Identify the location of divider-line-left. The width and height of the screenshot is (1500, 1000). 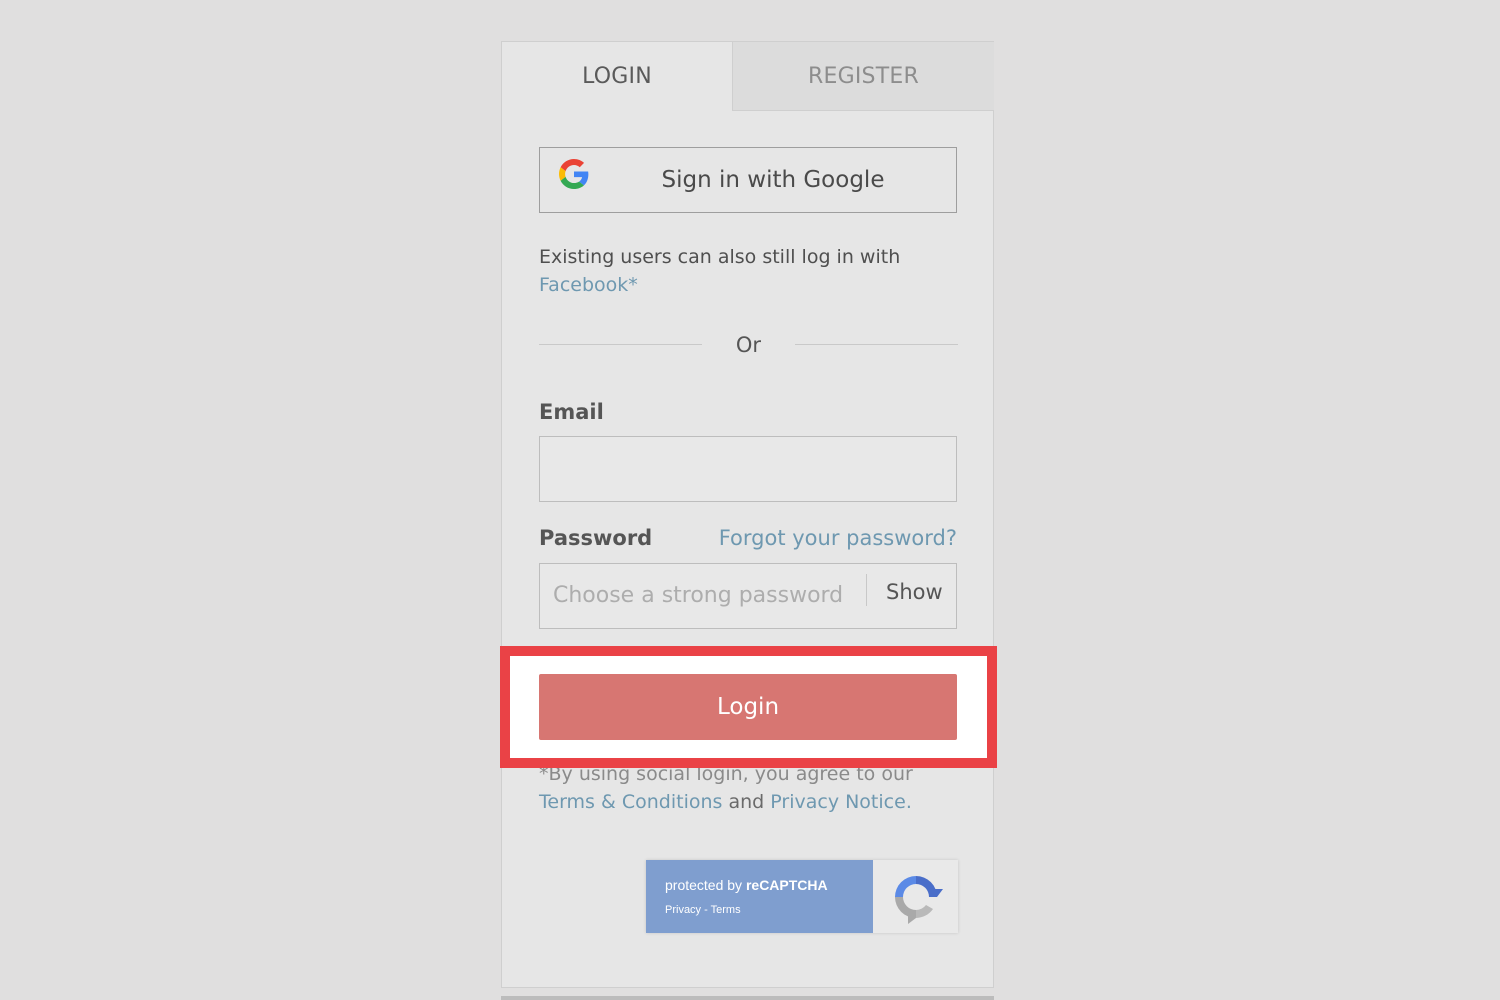
(620, 344).